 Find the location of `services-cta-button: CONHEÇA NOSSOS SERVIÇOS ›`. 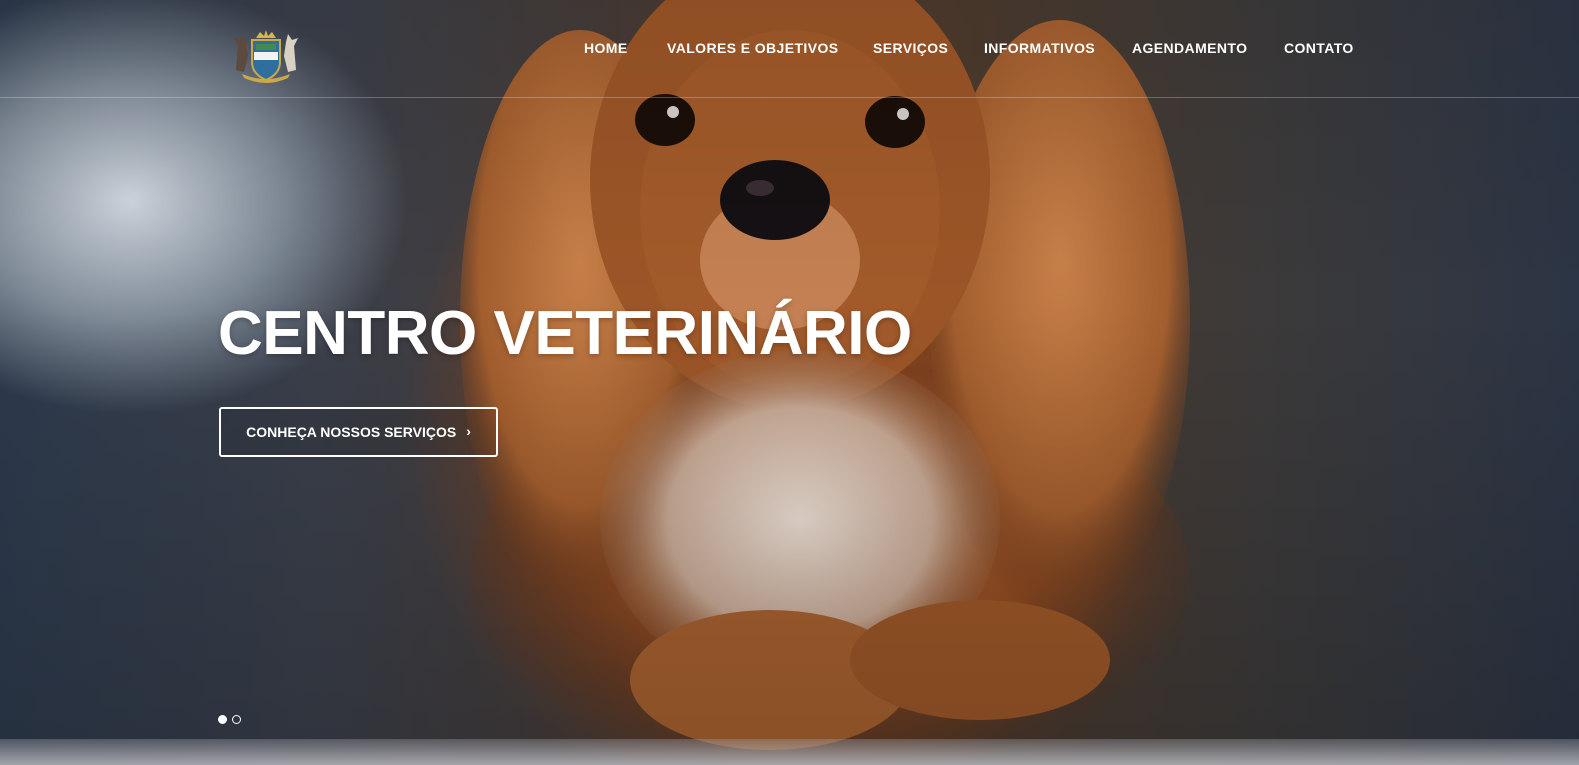

services-cta-button: CONHEÇA NOSSOS SERVIÇOS › is located at coordinates (358, 432).